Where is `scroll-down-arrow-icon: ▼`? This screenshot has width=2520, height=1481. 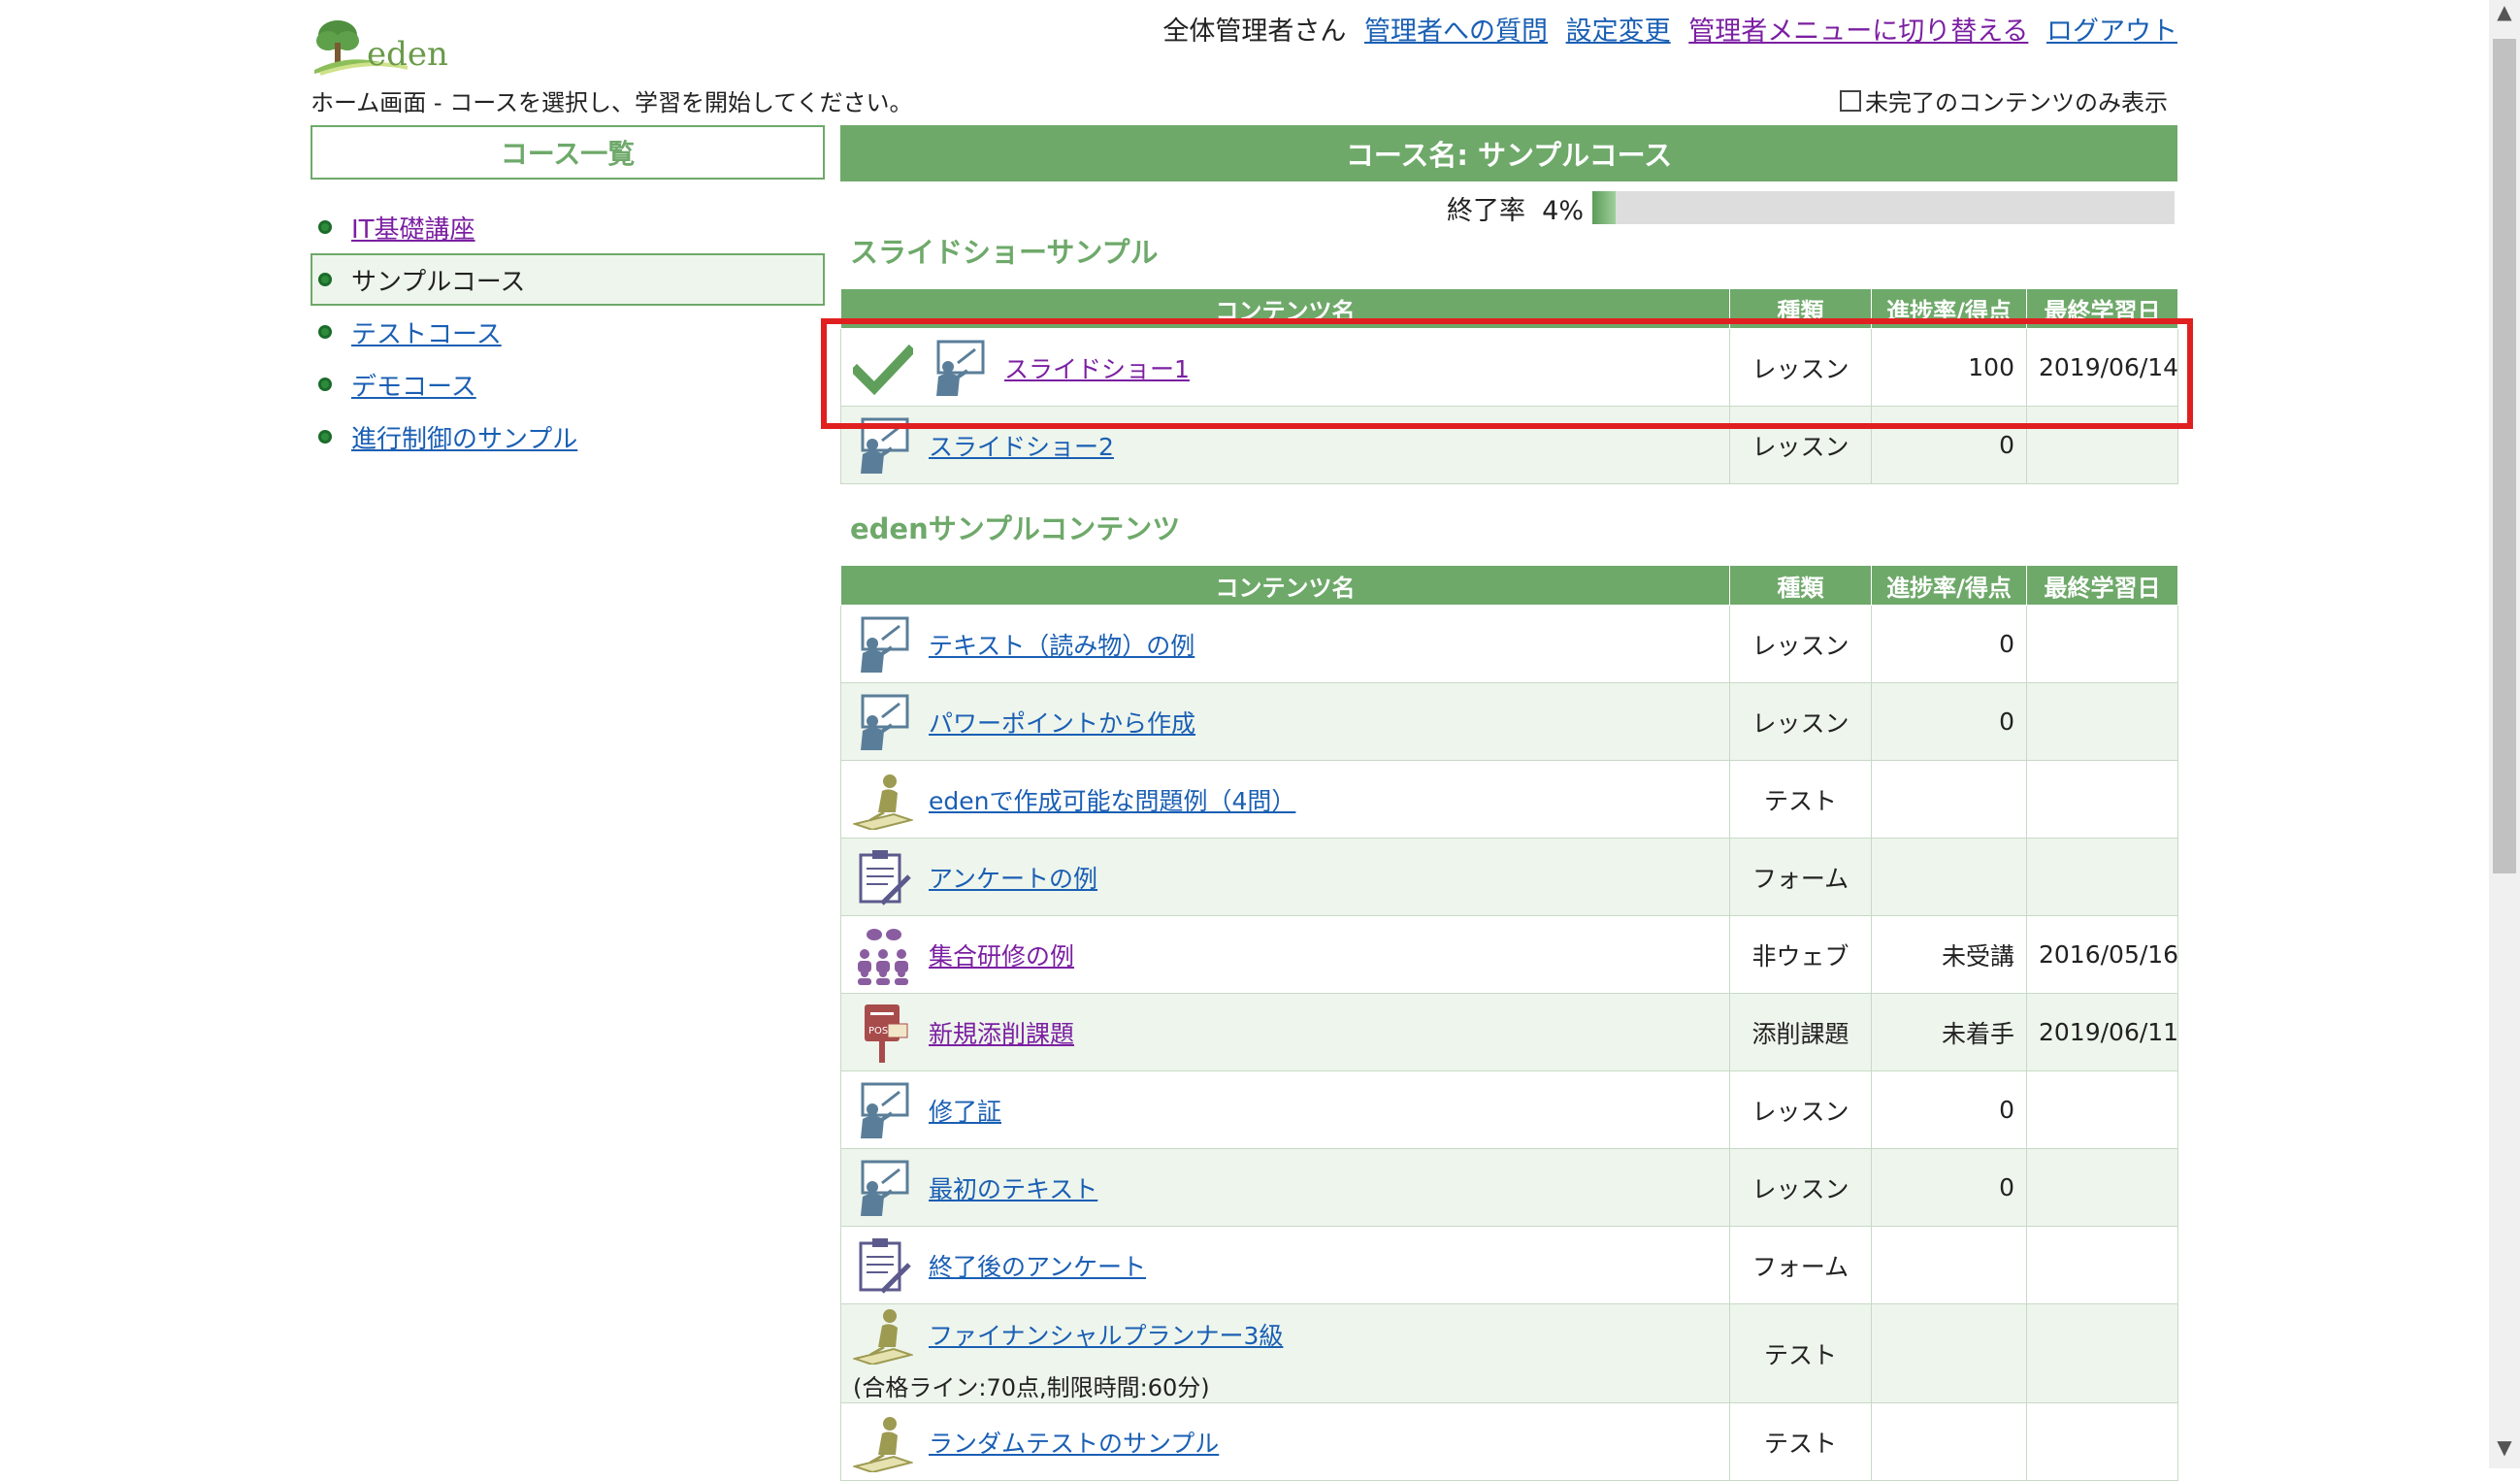
scroll-down-arrow-icon: ▼ is located at coordinates (2504, 1451).